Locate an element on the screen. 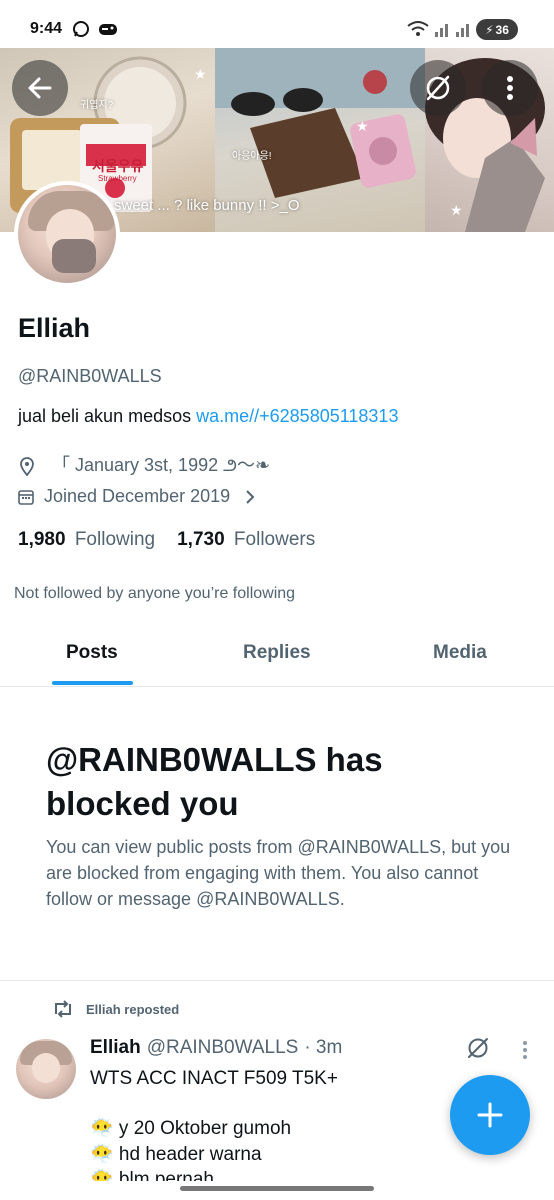 The image size is (554, 1200). post-line-1: 😶‍🌫️ y 20 Oktober gumoh is located at coordinates (191, 1128).